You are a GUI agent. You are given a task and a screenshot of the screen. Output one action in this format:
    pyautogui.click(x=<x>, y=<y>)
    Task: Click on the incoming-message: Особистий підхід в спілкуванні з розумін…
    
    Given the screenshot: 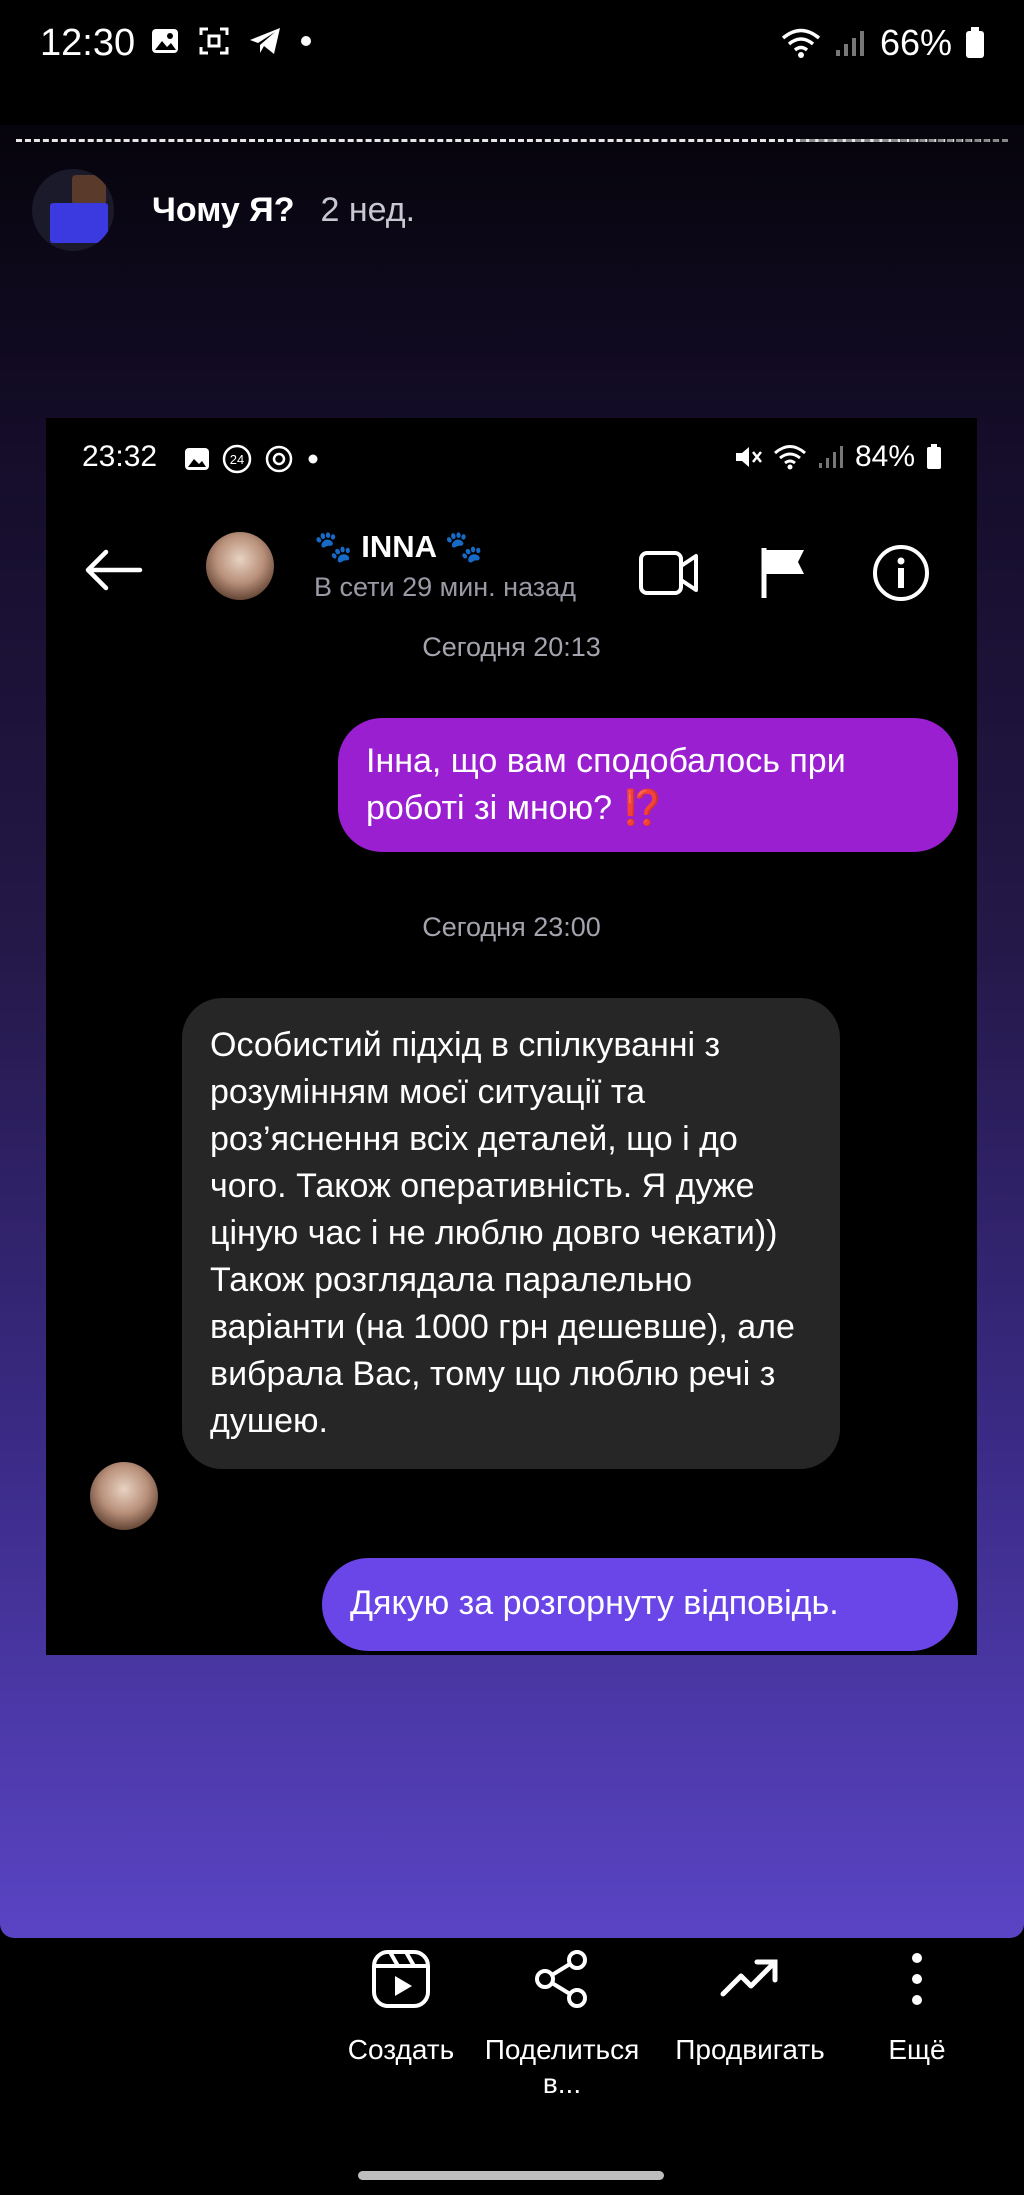 What is the action you would take?
    pyautogui.click(x=511, y=1233)
    